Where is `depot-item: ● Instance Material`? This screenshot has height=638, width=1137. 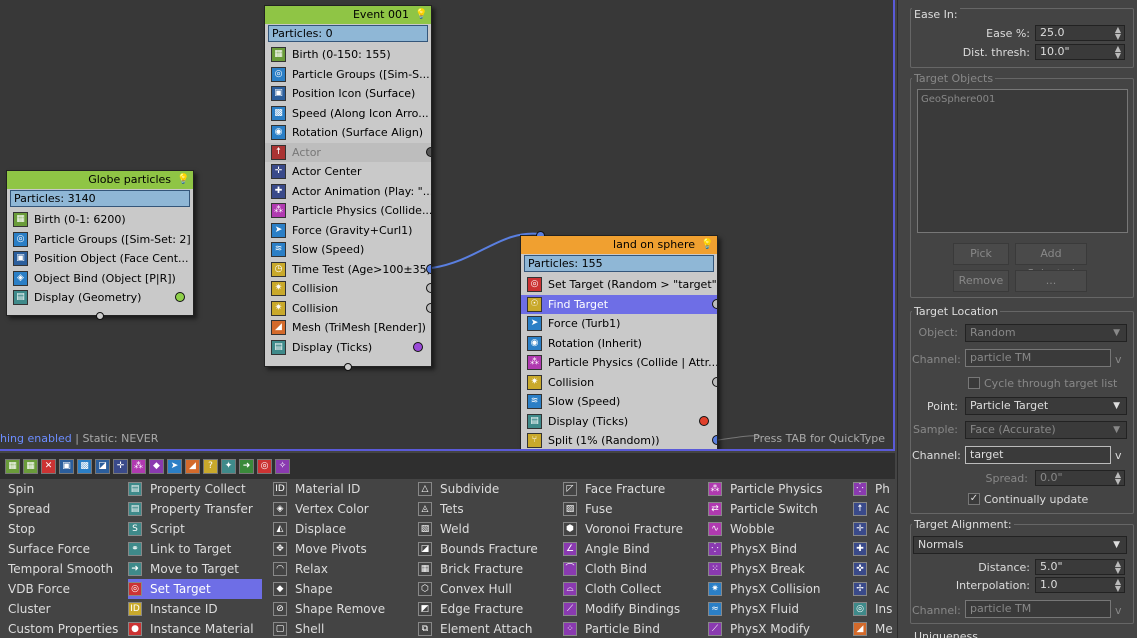 depot-item: ● Instance Material is located at coordinates (195, 628).